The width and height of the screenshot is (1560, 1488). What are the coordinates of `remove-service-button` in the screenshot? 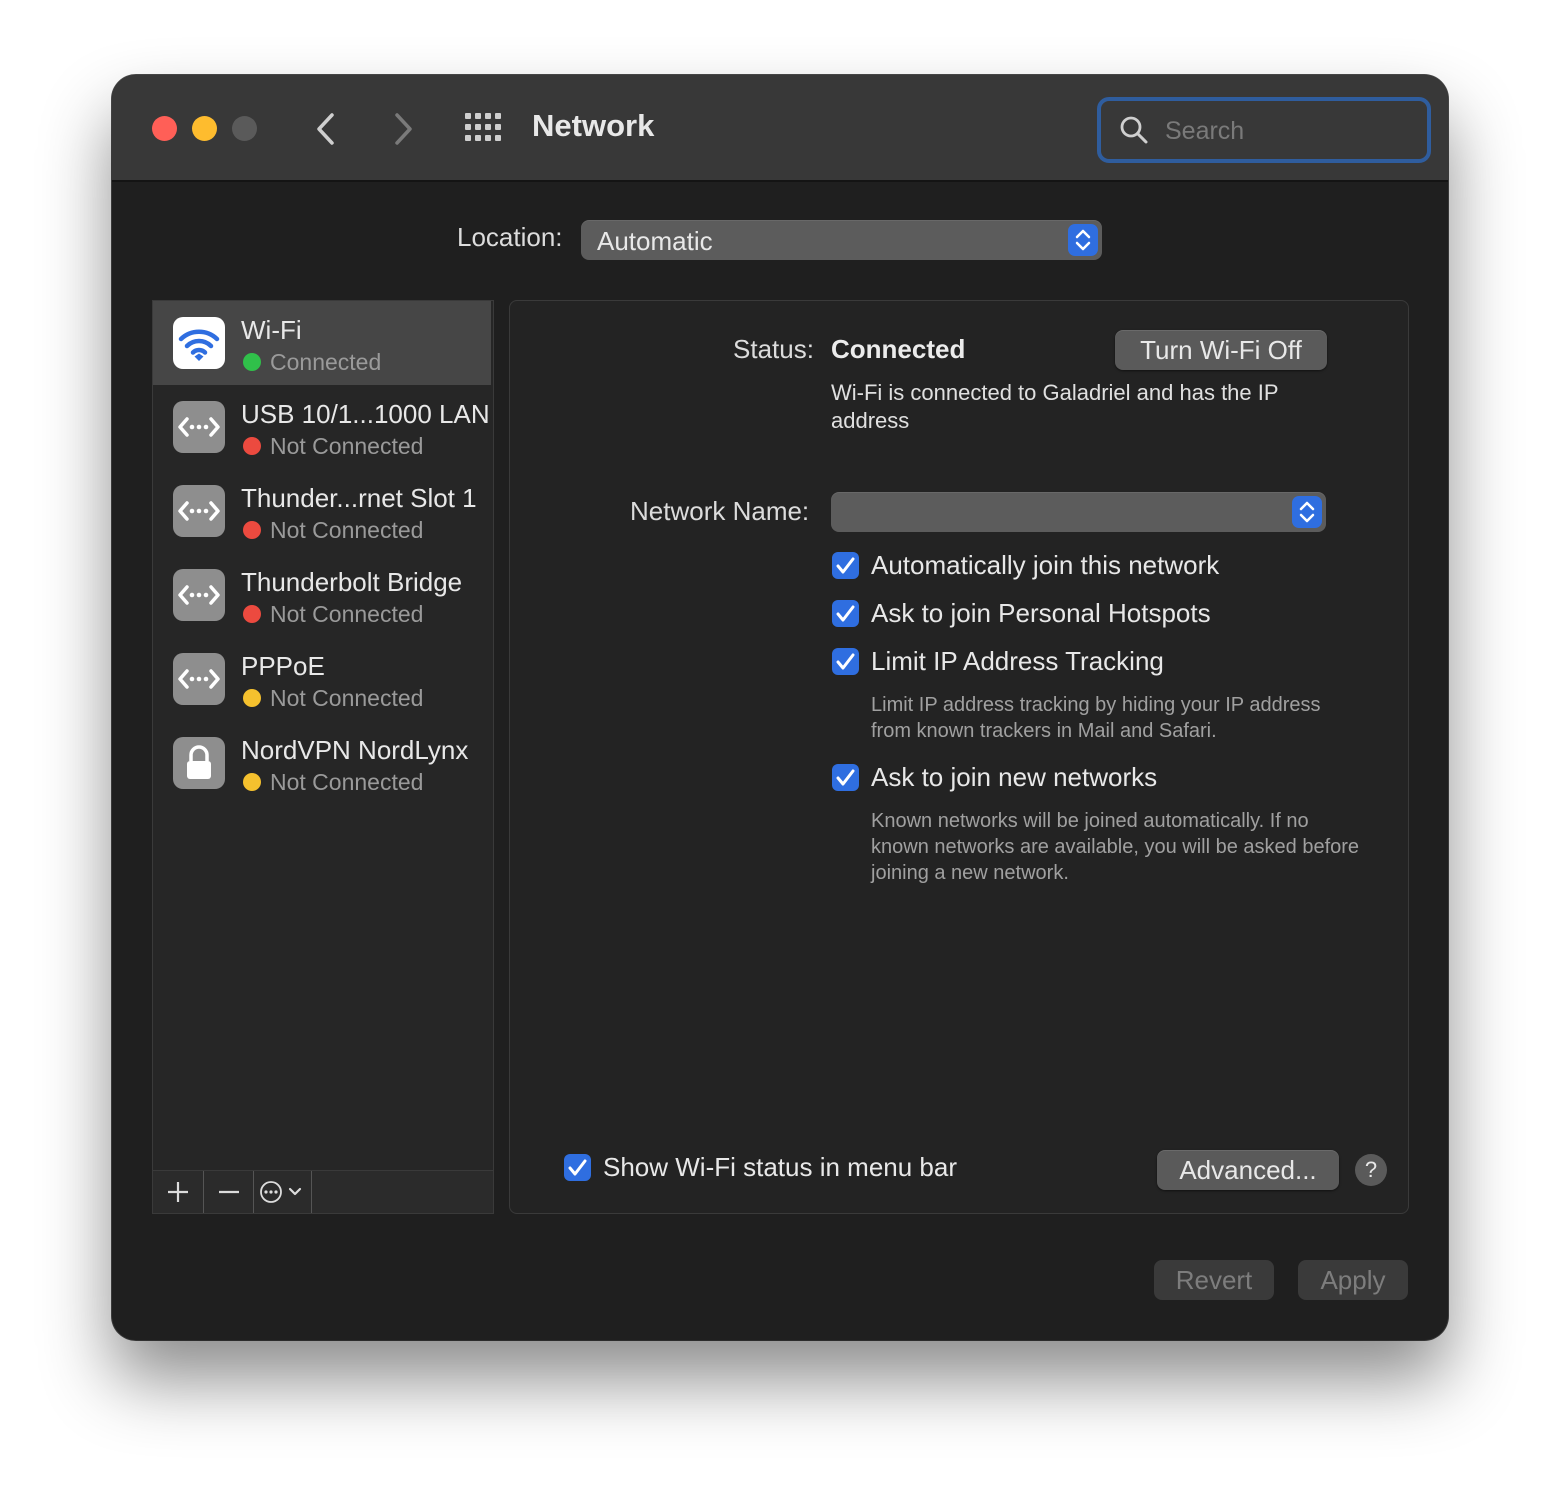 It's located at (229, 1192).